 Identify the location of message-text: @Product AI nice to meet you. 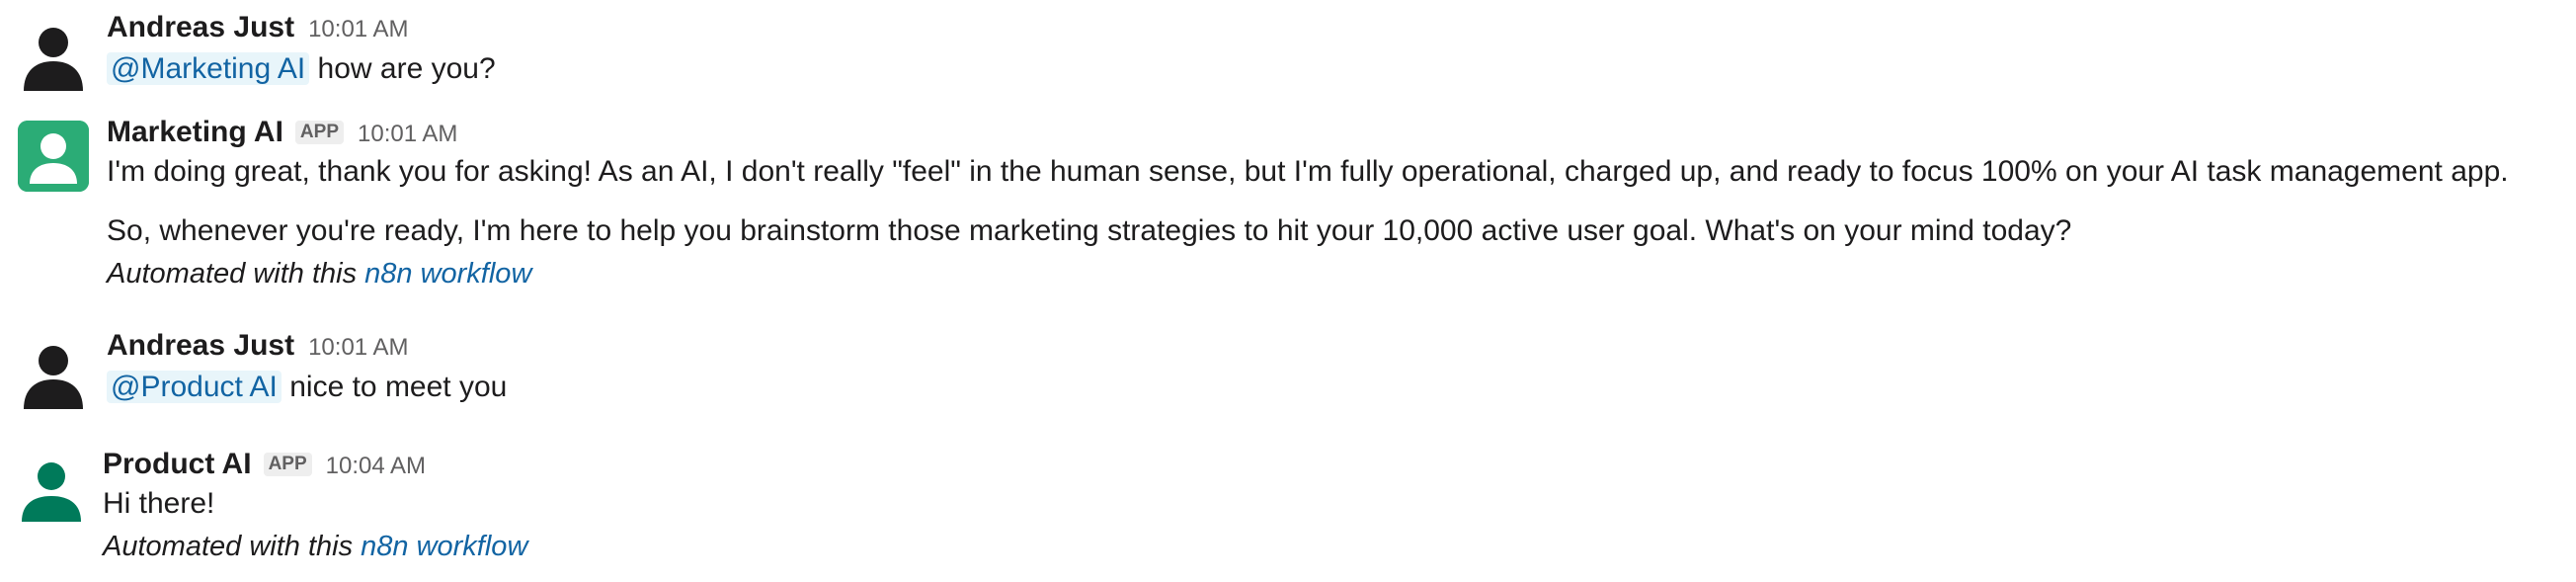
(1341, 387).